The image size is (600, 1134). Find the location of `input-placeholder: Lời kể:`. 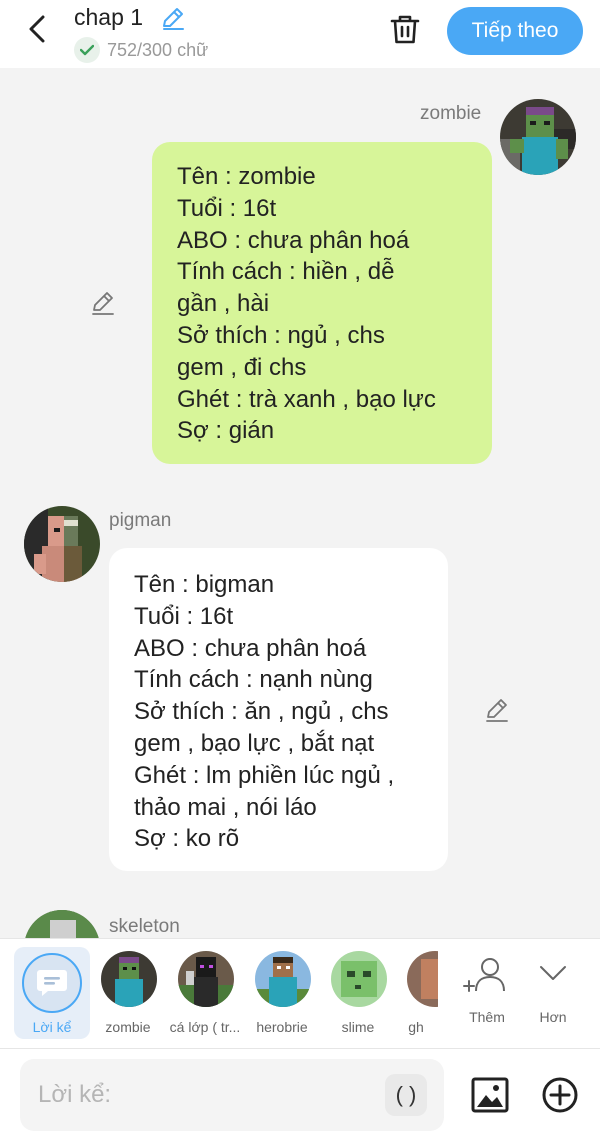

input-placeholder: Lời kể: is located at coordinates (75, 1094).